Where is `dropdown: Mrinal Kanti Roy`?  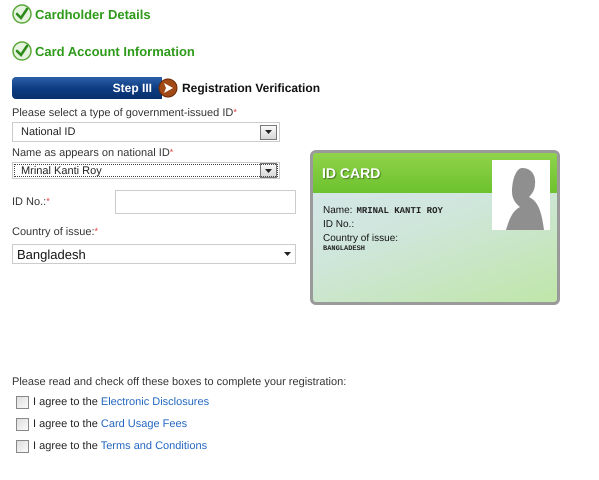
dropdown: Mrinal Kanti Roy is located at coordinates (146, 170).